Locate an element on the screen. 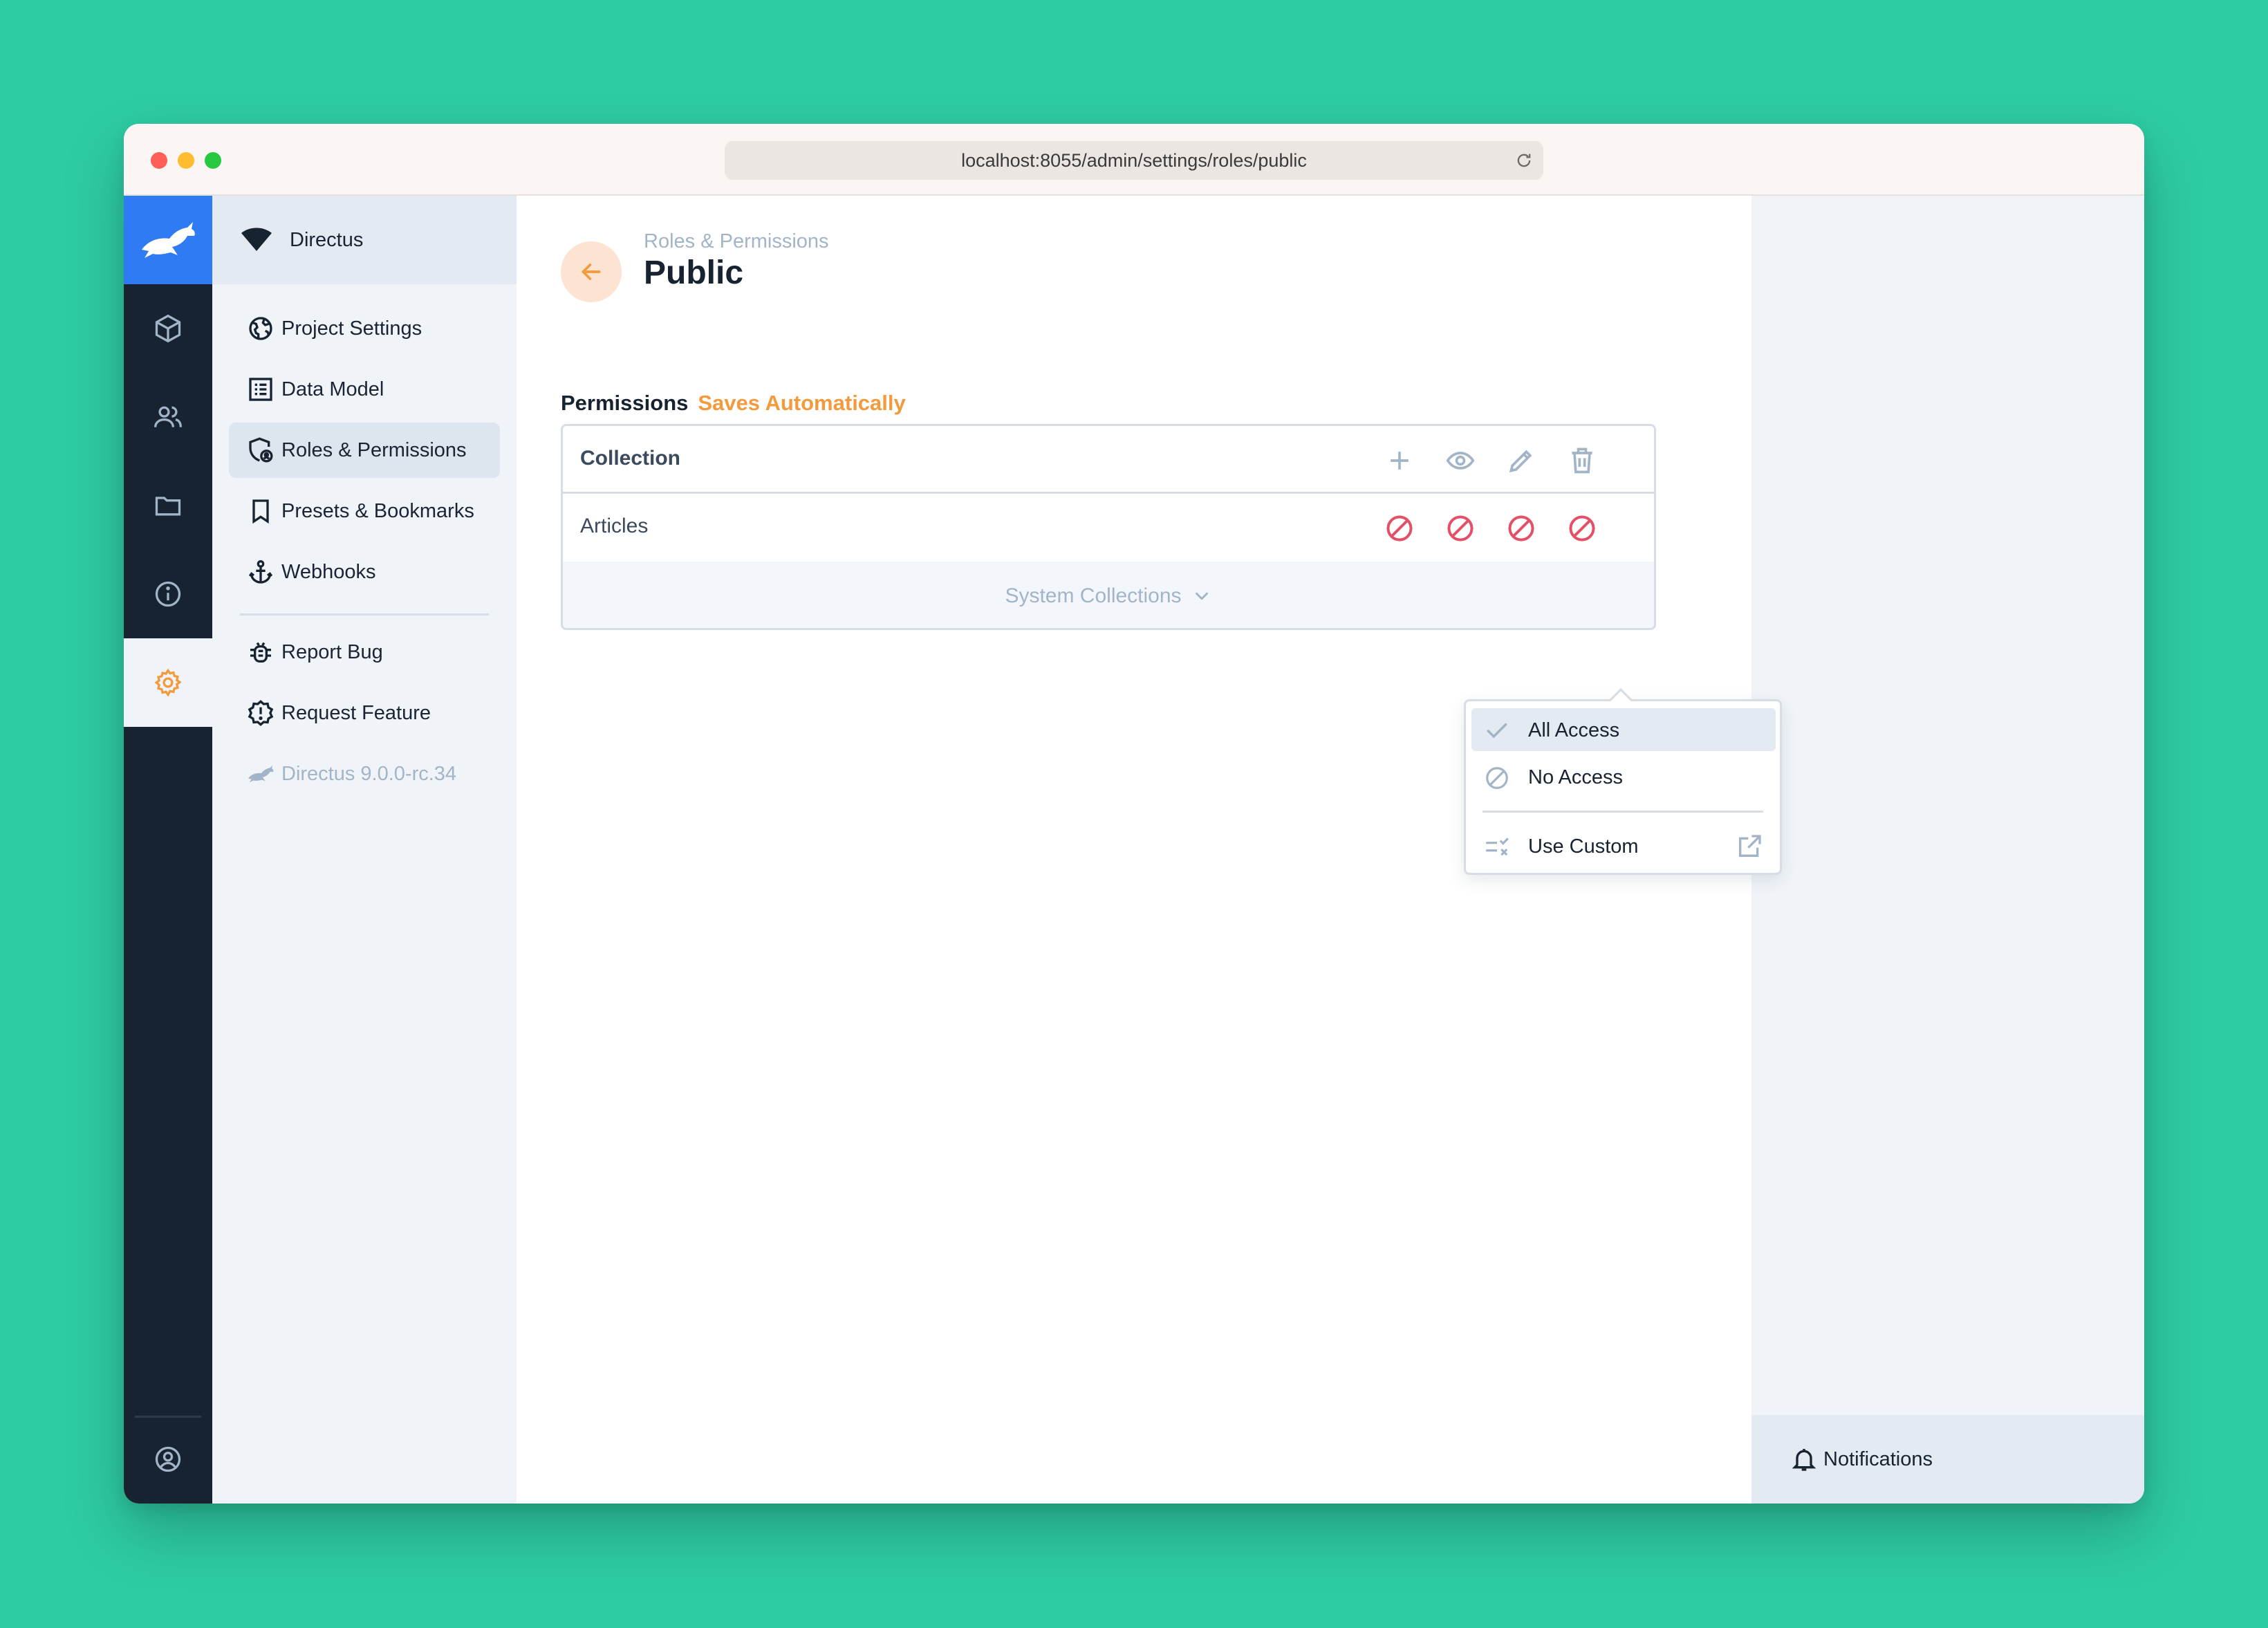 The image size is (2268, 1628). table-row: Articles is located at coordinates (1108, 528).